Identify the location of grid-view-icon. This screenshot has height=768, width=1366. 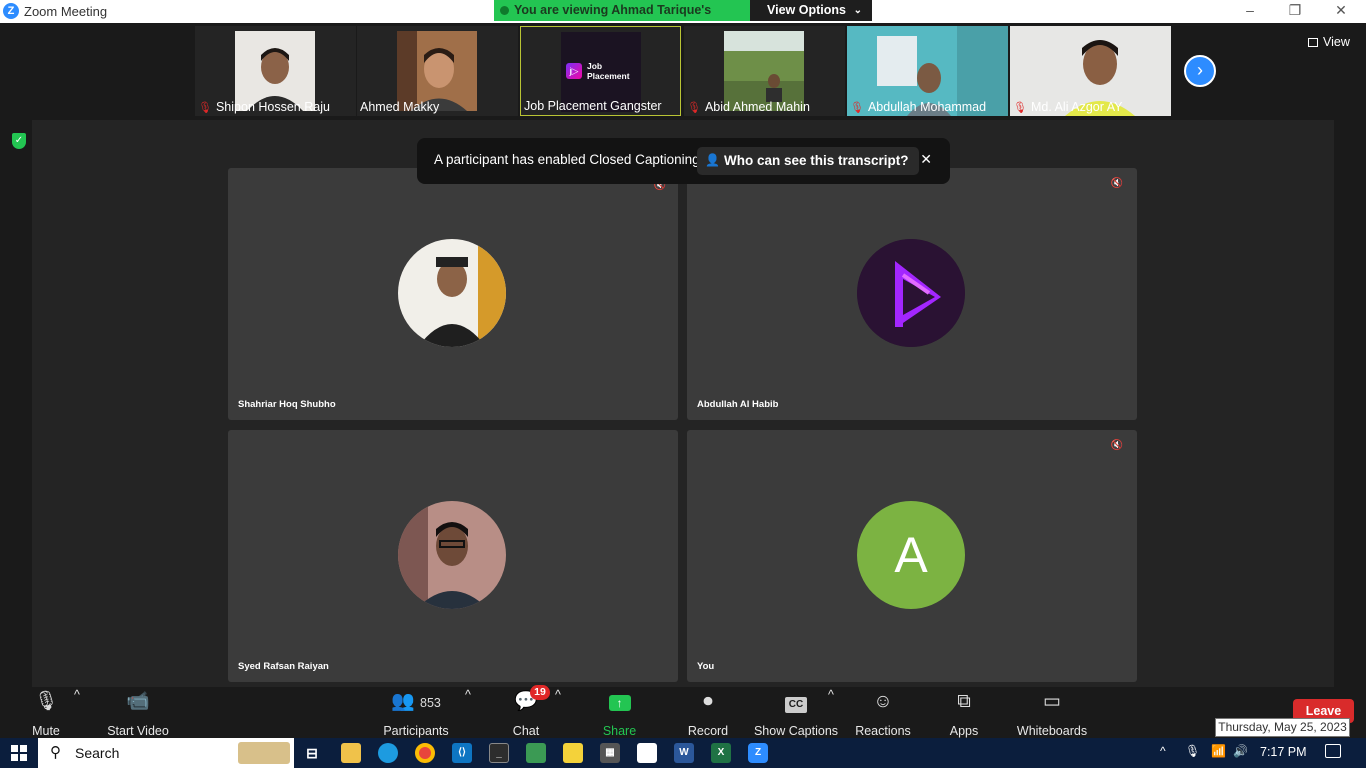
(1313, 43).